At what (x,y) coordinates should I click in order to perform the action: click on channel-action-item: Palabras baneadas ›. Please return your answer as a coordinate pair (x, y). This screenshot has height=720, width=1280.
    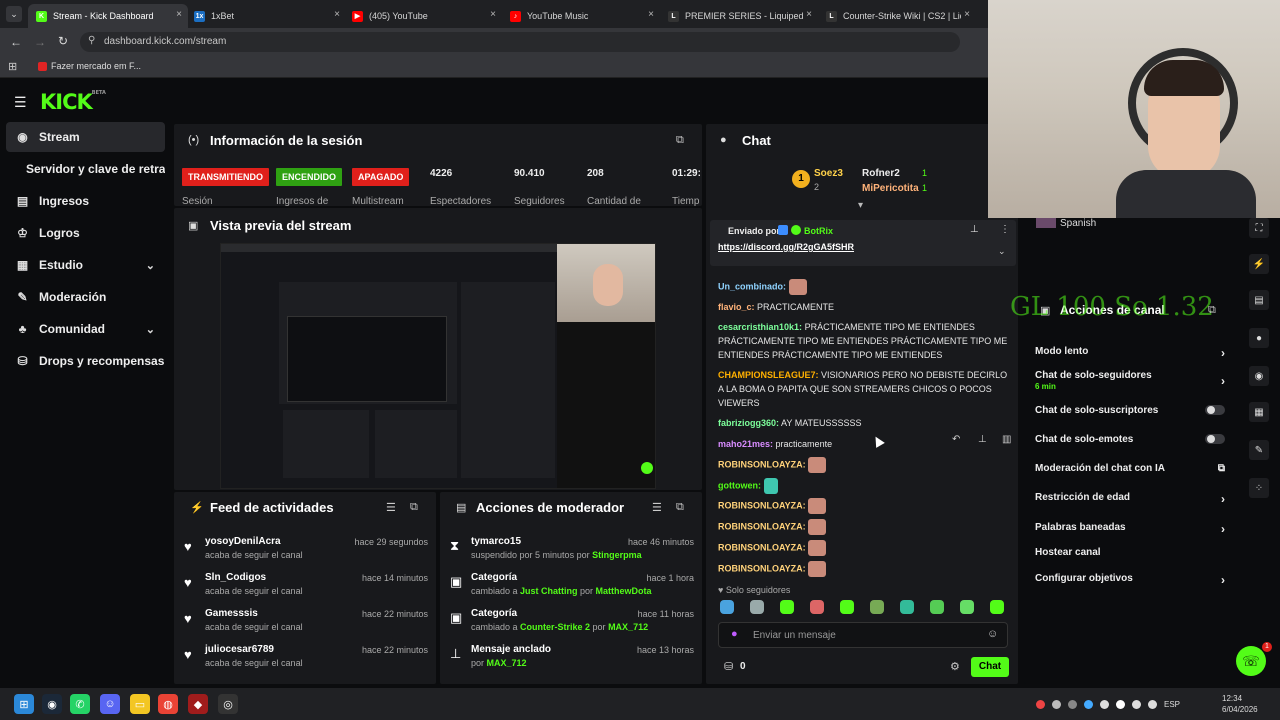
    Looking at the image, I should click on (1130, 531).